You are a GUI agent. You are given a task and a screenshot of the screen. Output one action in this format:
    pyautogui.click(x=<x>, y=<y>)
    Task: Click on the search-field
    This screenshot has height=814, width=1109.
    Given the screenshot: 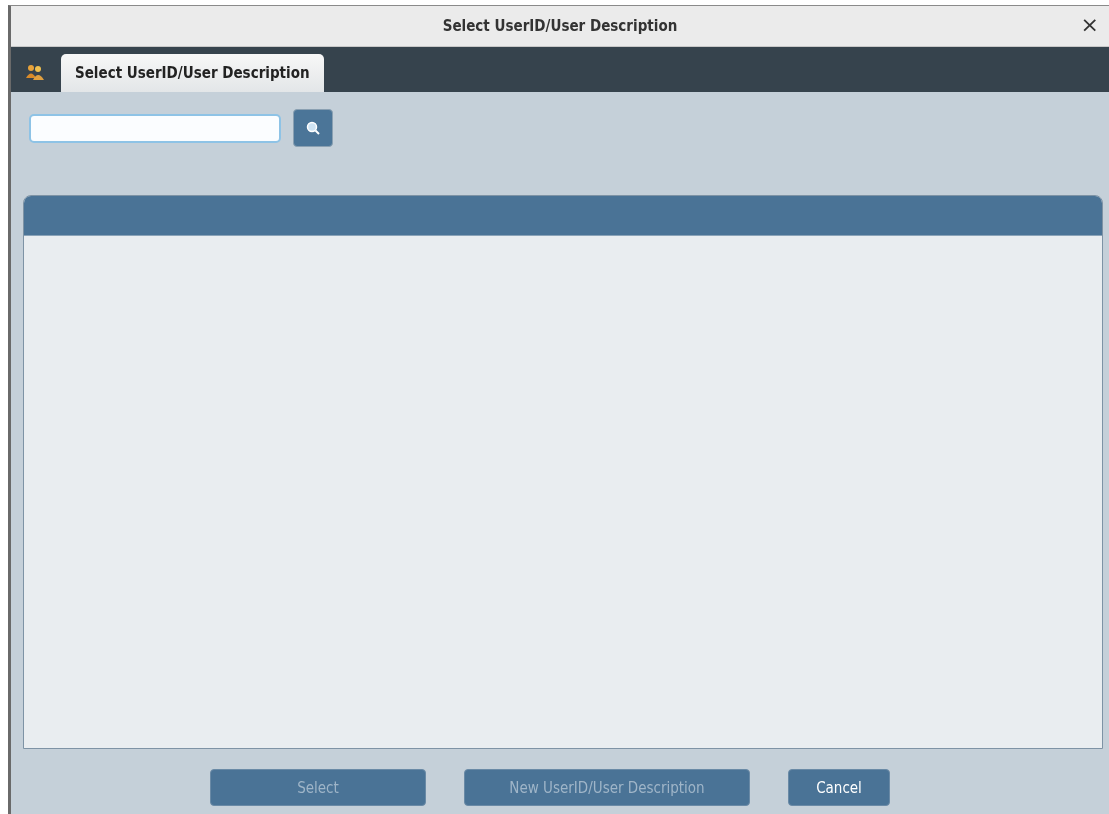 What is the action you would take?
    pyautogui.click(x=155, y=128)
    